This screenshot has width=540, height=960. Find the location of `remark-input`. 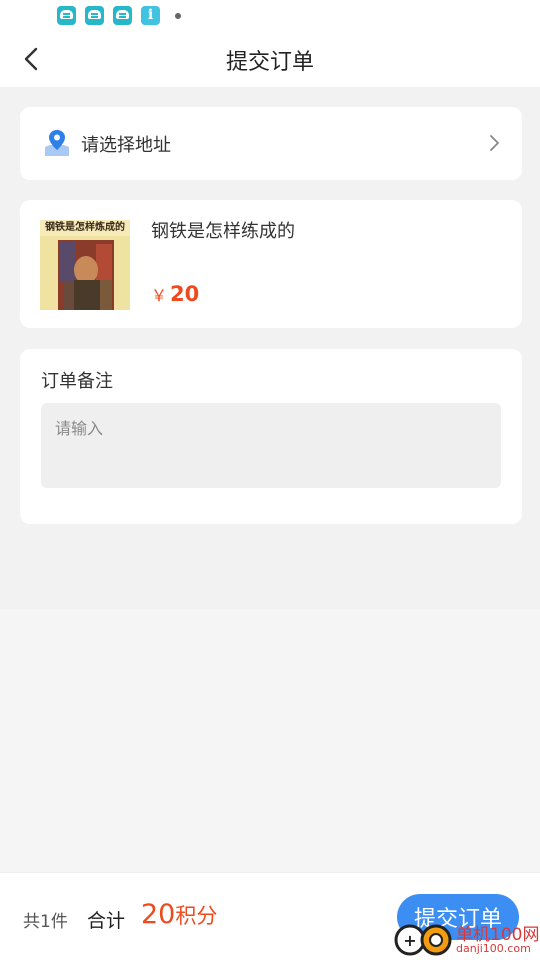

remark-input is located at coordinates (271, 445).